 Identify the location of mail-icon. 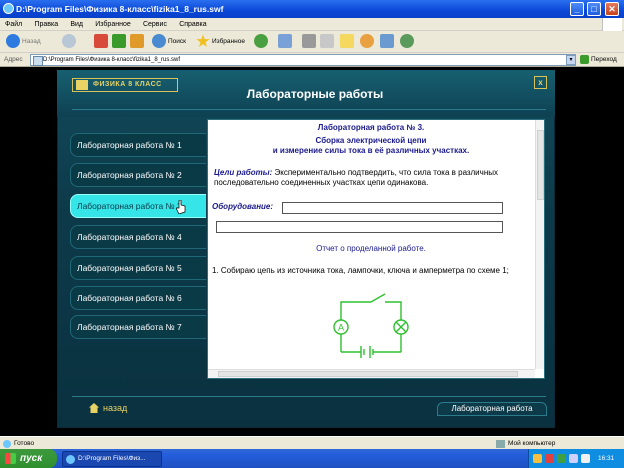
(285, 41).